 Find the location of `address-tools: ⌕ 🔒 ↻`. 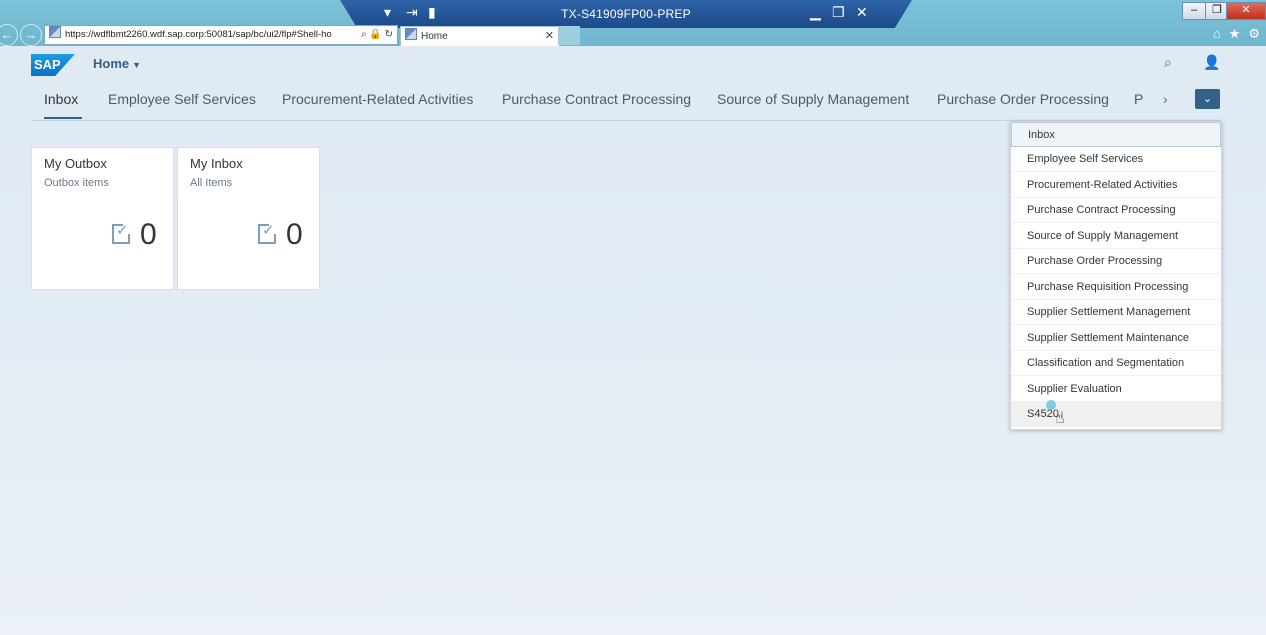

address-tools: ⌕ 🔒 ↻ is located at coordinates (377, 35).